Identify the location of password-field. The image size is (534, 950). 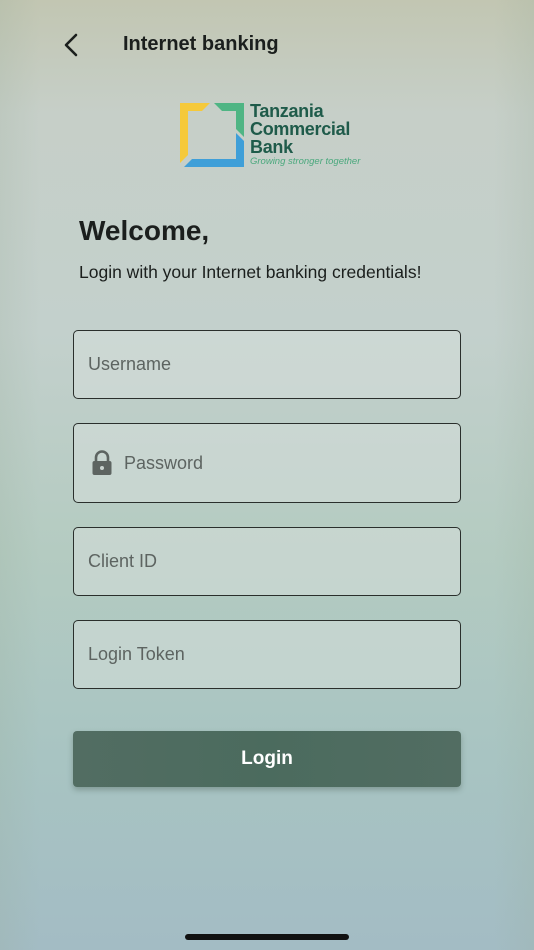
(267, 463).